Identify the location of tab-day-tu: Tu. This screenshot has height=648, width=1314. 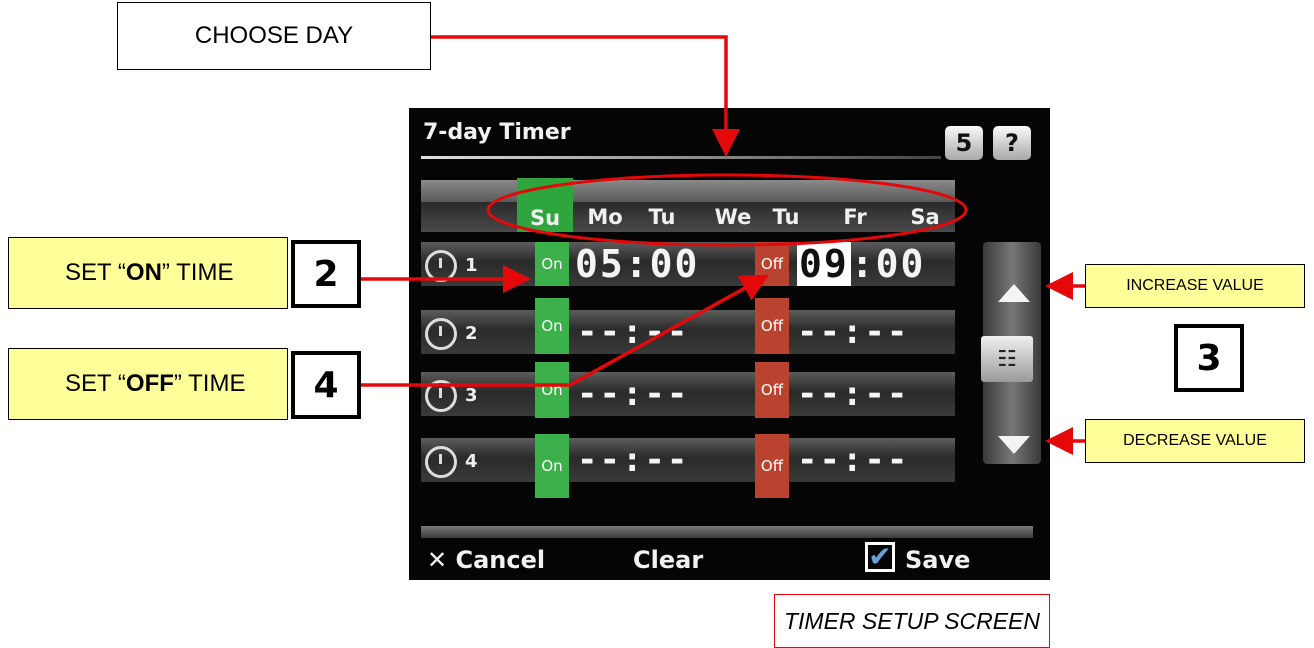
(662, 217).